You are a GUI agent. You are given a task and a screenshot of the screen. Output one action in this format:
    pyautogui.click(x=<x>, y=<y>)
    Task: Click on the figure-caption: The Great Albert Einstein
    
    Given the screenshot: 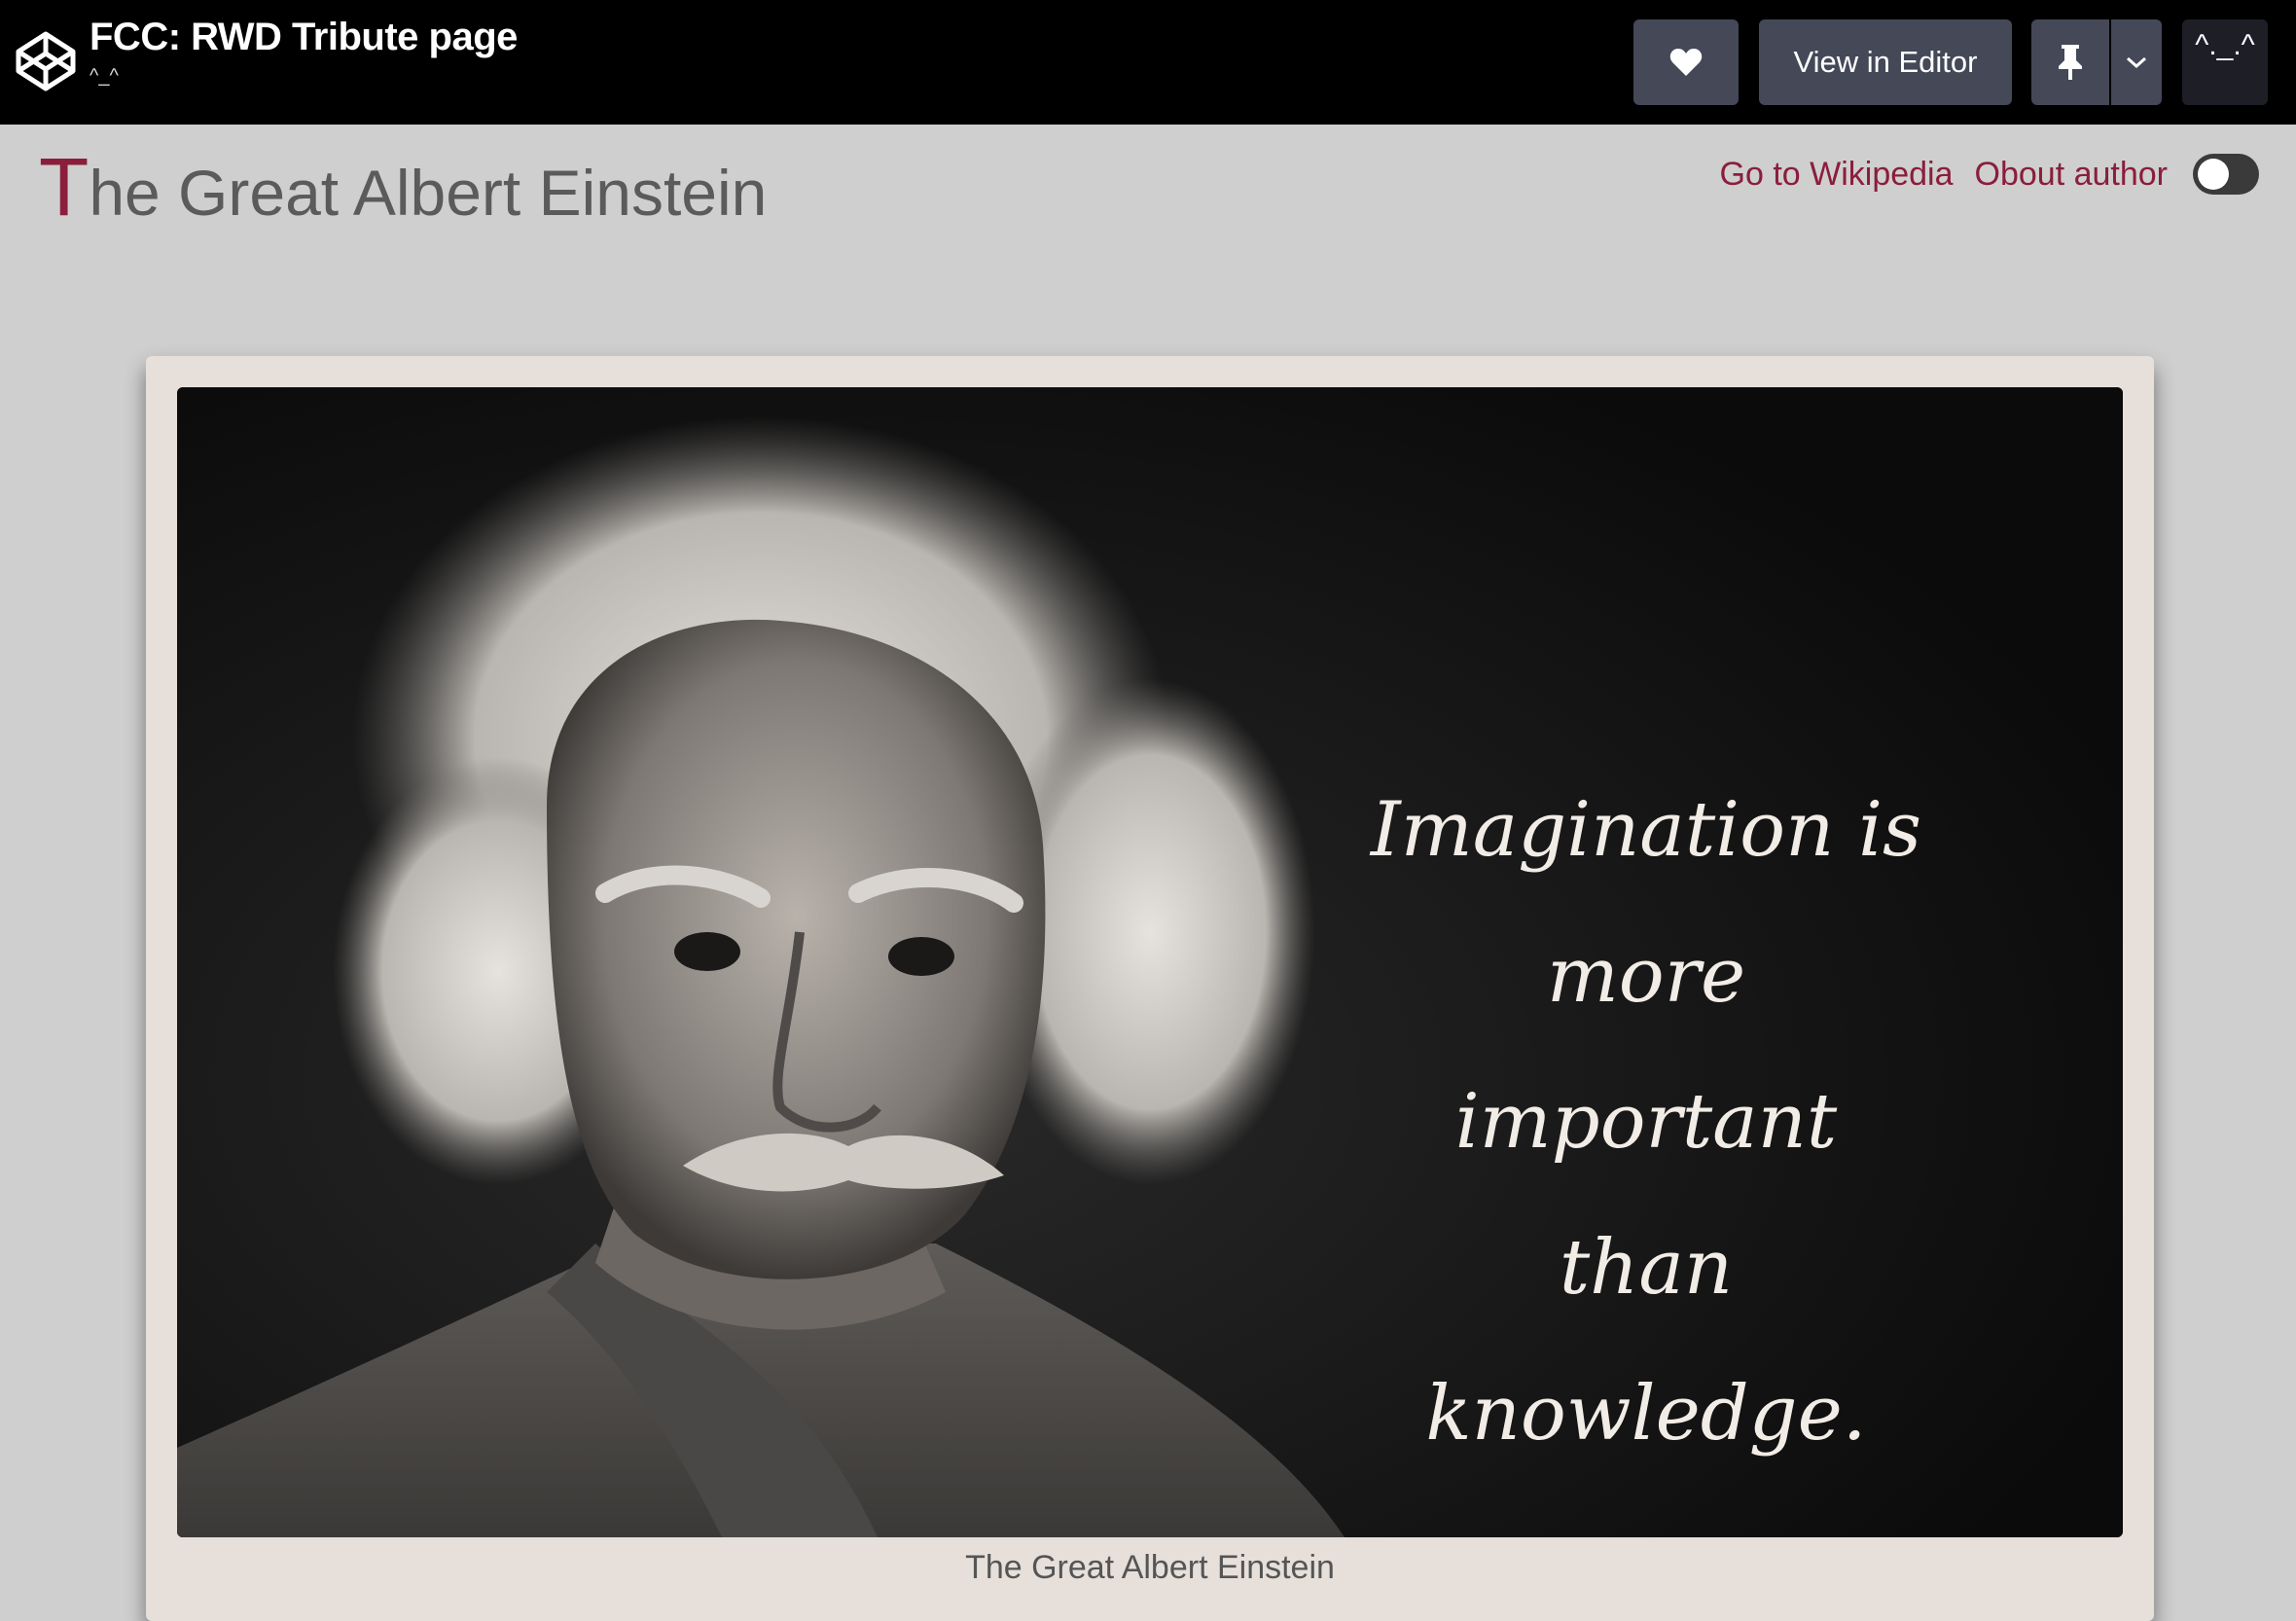 What is the action you would take?
    pyautogui.click(x=1150, y=1568)
    